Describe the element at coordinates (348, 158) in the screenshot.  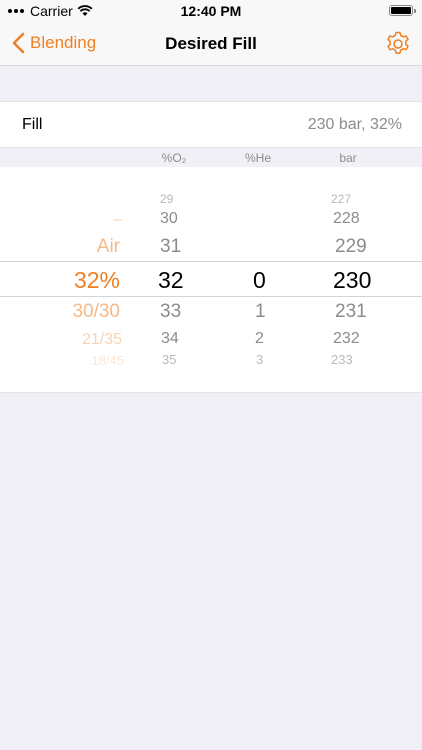
I see `bar-column-header: bar` at that location.